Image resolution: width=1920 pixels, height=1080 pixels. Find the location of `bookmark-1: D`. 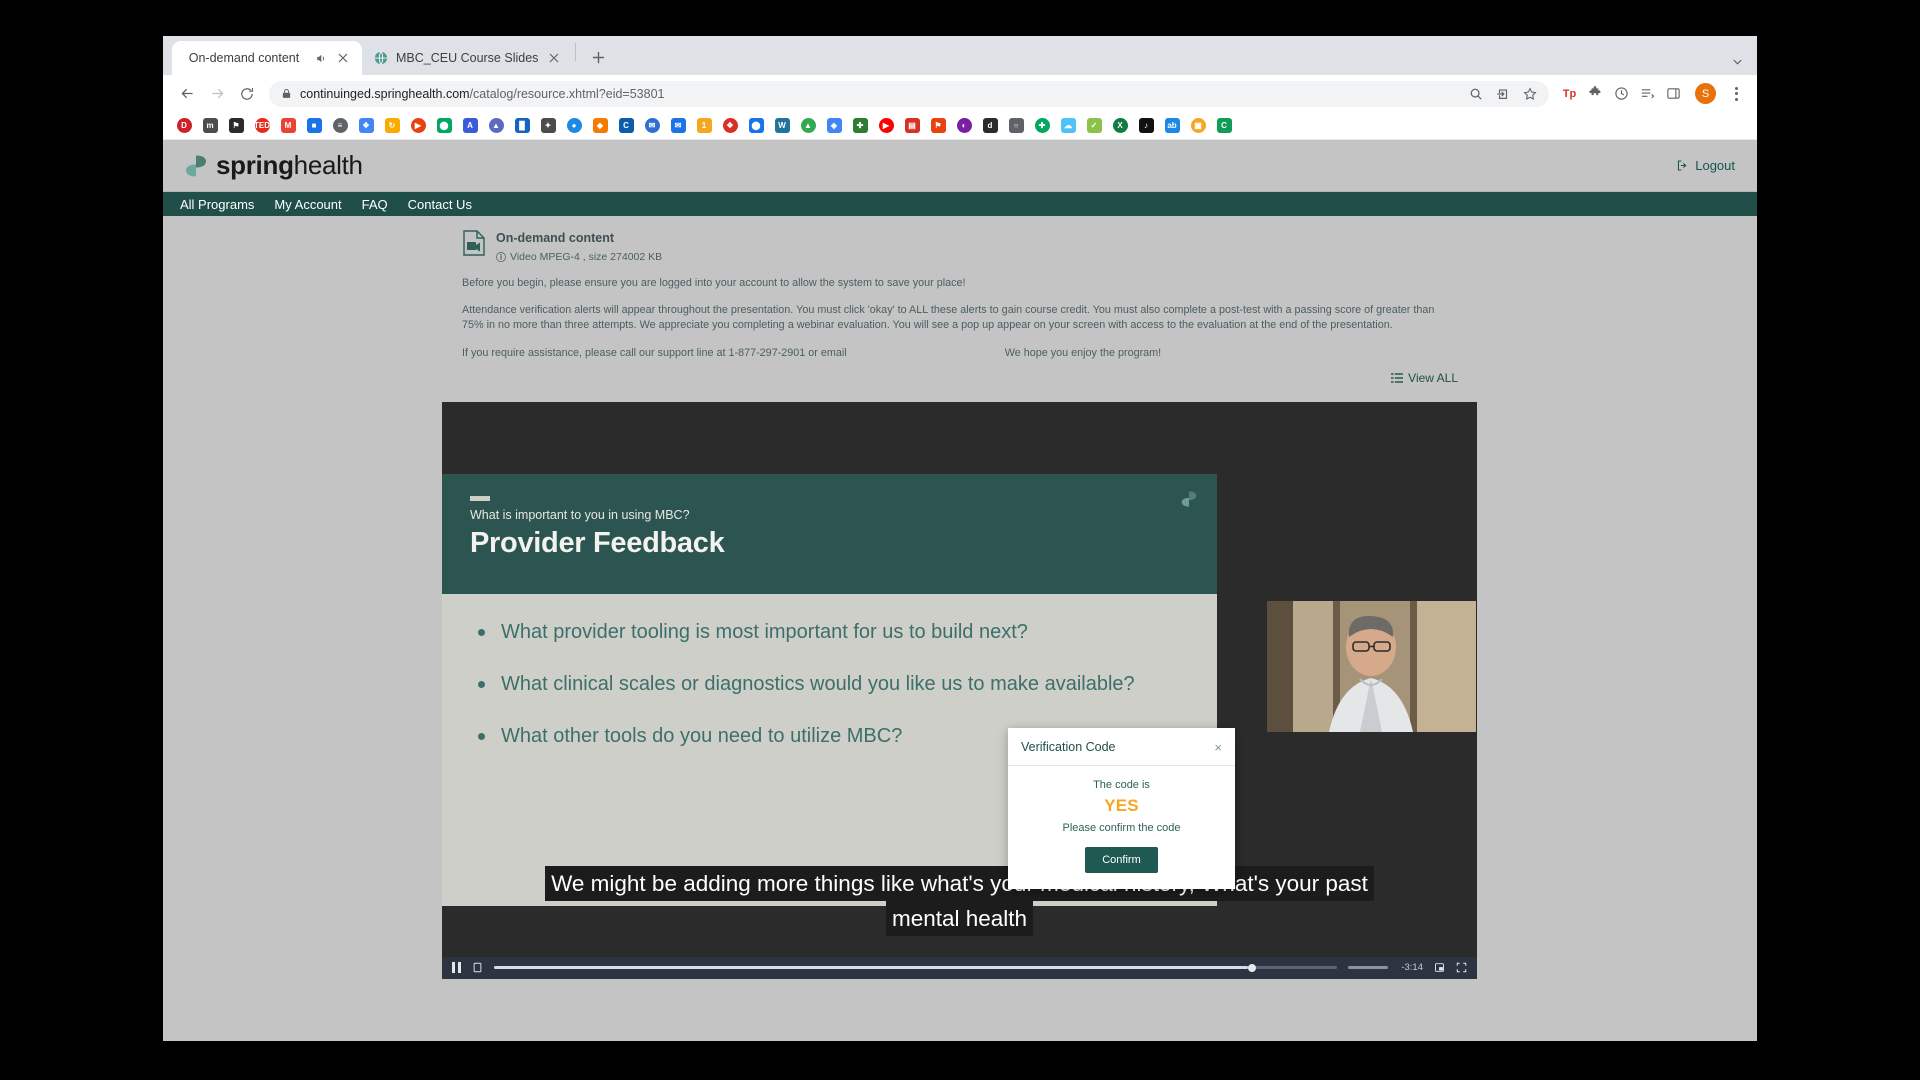

bookmark-1: D is located at coordinates (184, 126).